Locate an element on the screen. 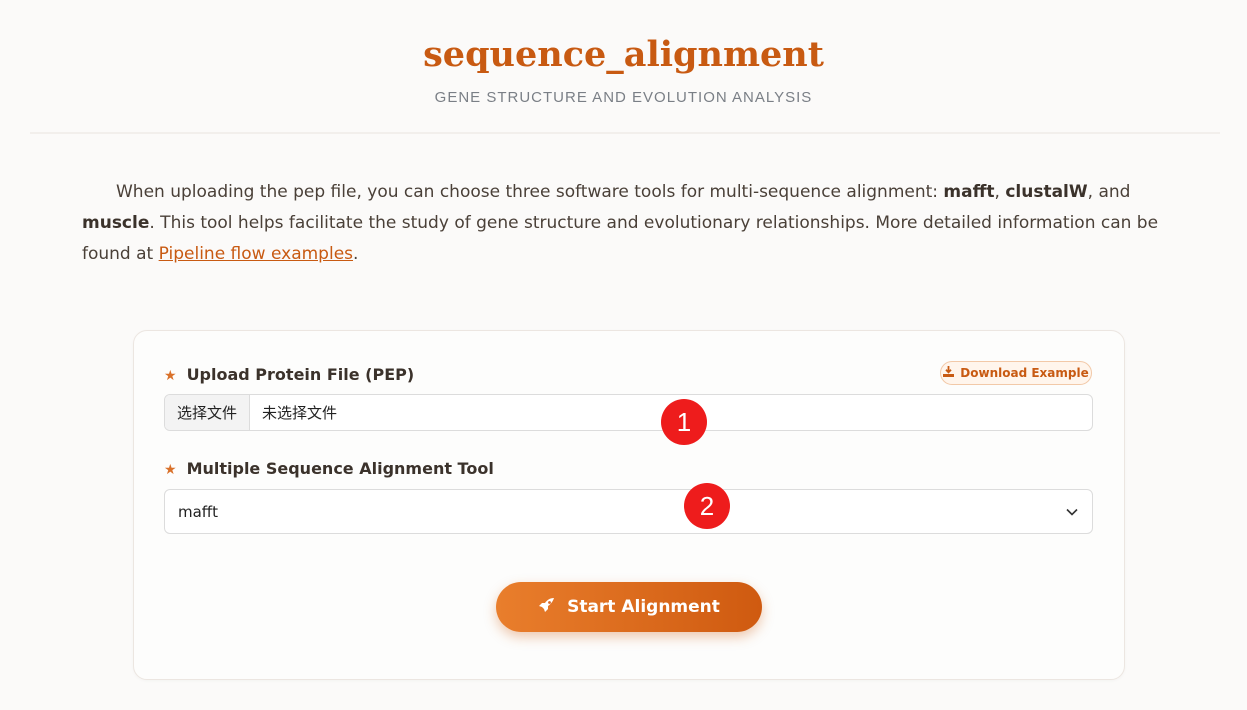  download-icon is located at coordinates (949, 373).